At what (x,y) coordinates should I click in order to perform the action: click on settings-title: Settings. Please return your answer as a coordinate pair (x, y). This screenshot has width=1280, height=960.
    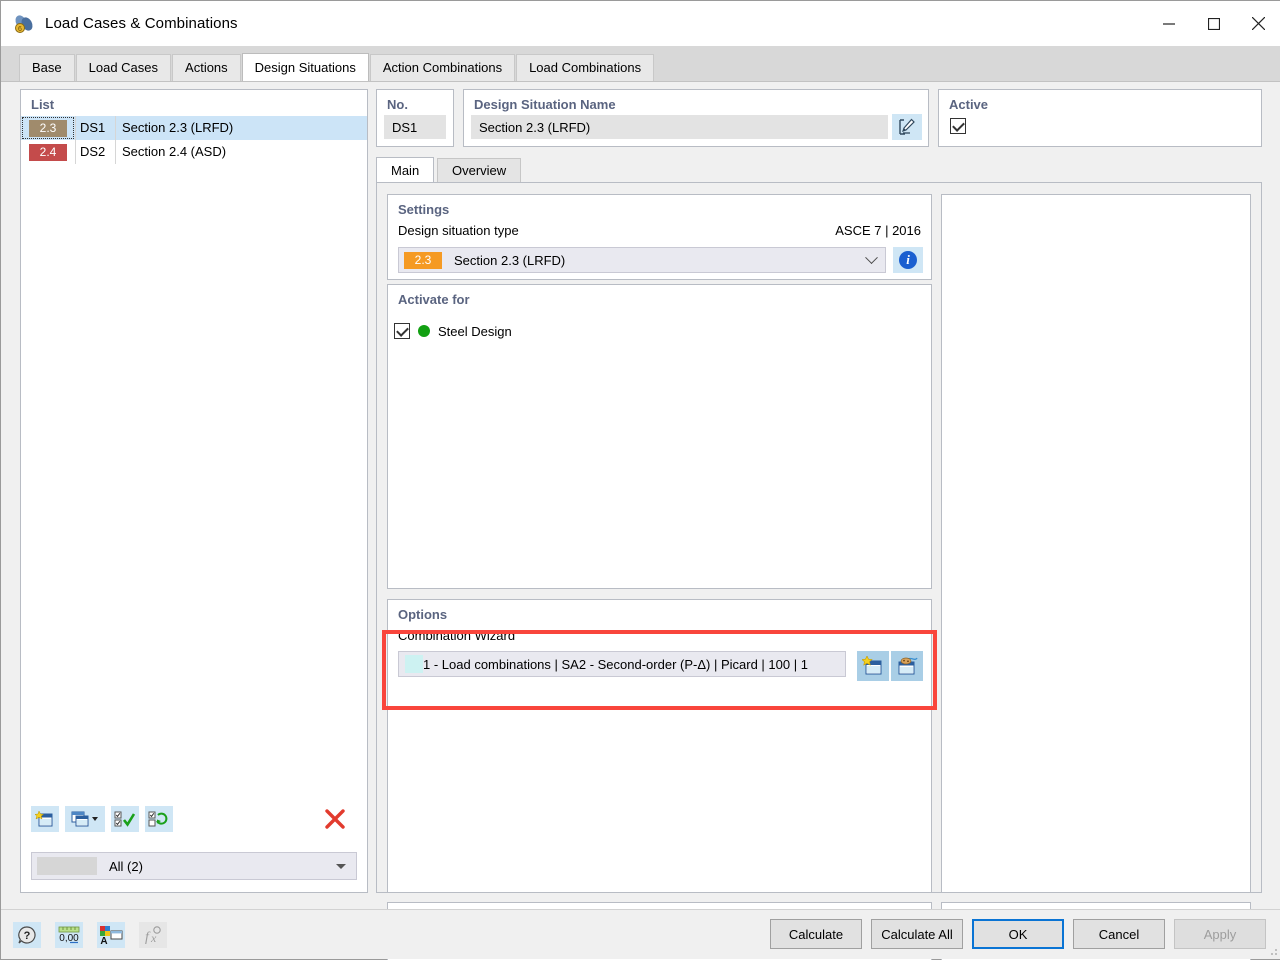
    Looking at the image, I should click on (424, 209).